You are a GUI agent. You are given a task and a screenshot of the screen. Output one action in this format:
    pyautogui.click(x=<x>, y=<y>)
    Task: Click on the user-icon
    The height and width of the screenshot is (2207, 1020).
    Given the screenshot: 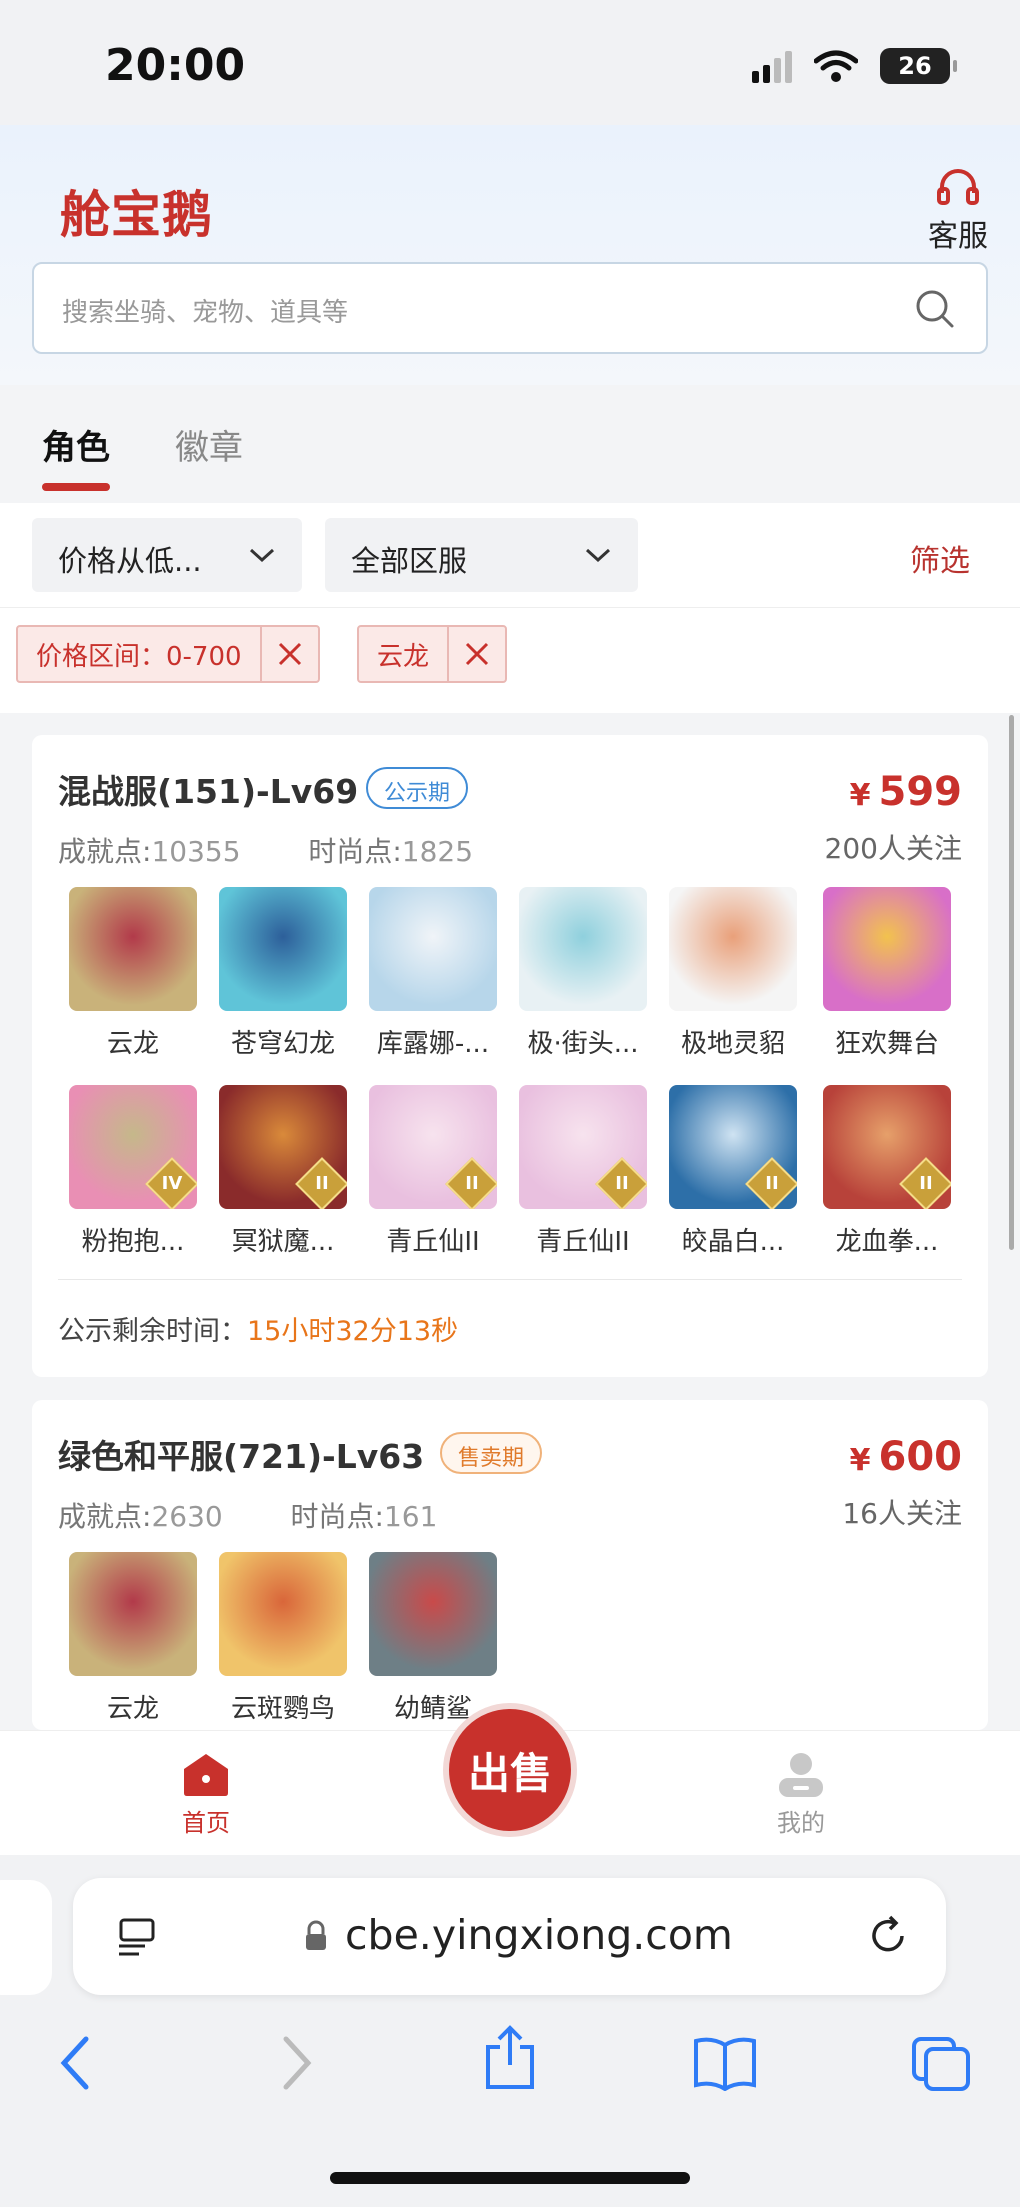 What is the action you would take?
    pyautogui.click(x=801, y=1775)
    